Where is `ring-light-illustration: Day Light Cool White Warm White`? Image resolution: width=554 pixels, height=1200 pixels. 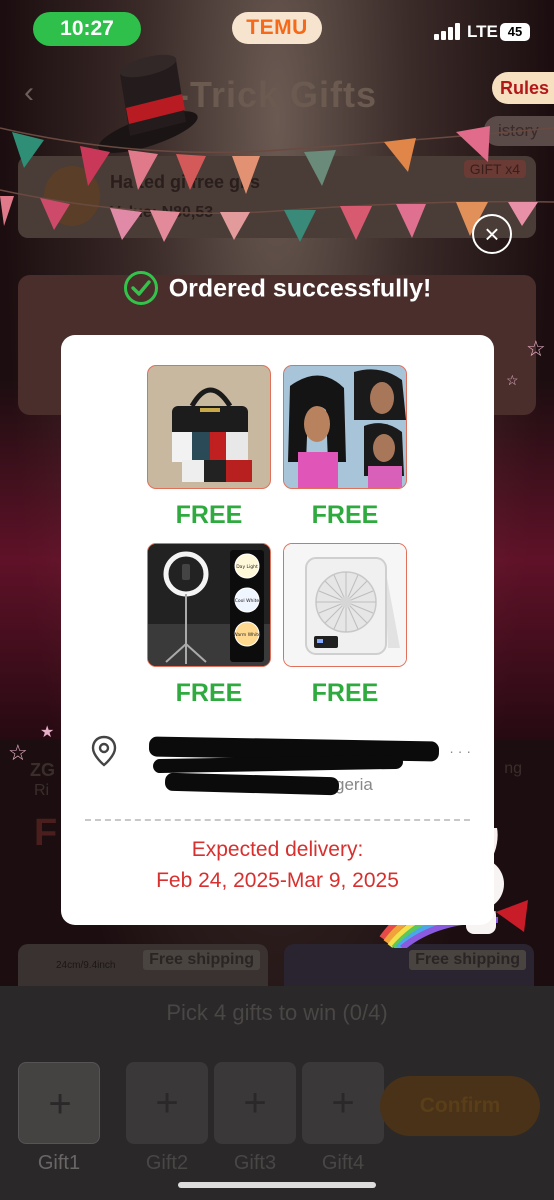 ring-light-illustration: Day Light Cool White Warm White is located at coordinates (209, 605).